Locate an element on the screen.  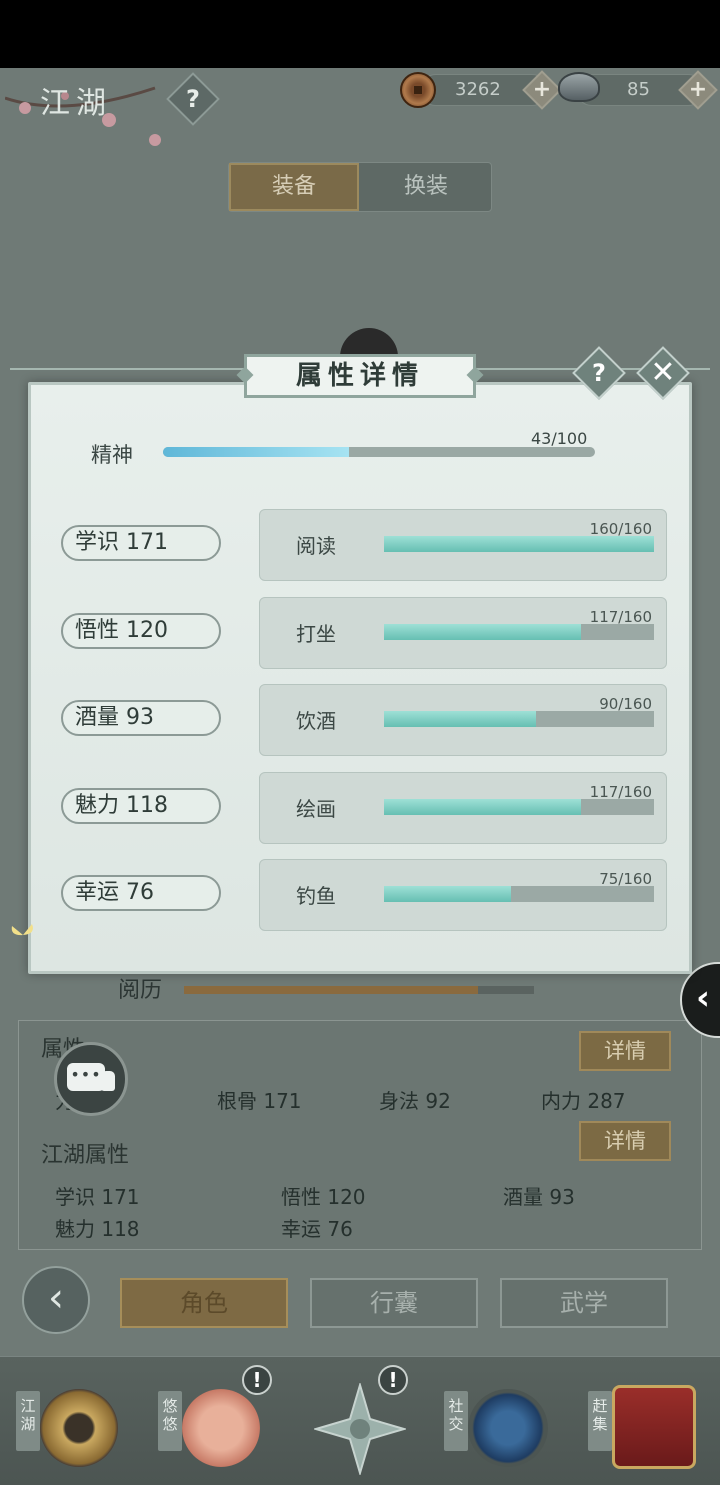
spirit-fill is located at coordinates (256, 452).